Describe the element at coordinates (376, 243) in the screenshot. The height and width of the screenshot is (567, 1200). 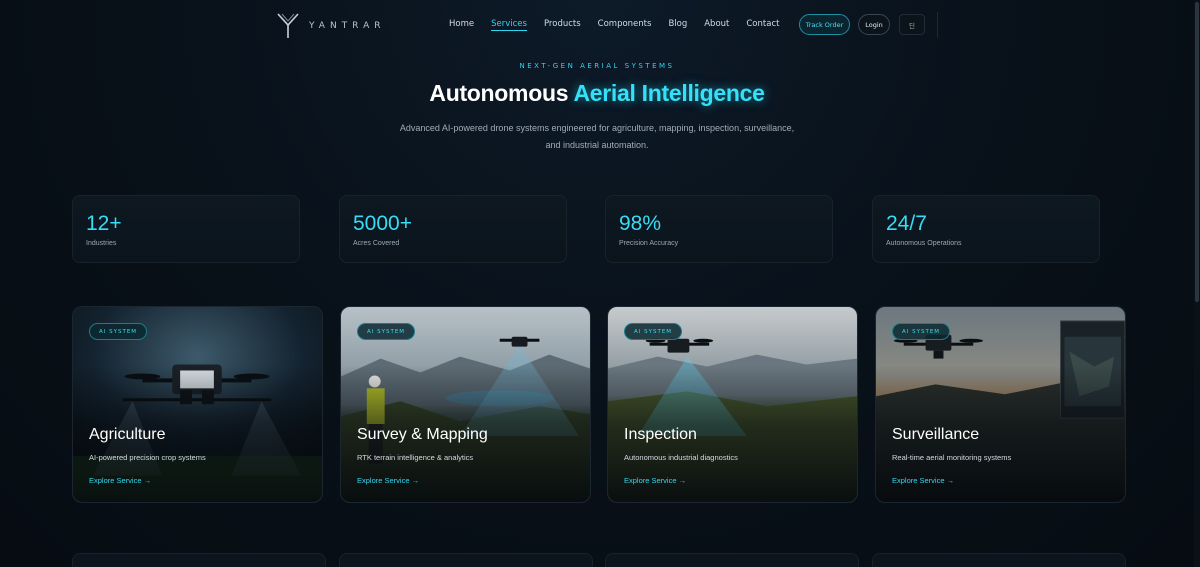
I see `stat-label: Acres Covered` at that location.